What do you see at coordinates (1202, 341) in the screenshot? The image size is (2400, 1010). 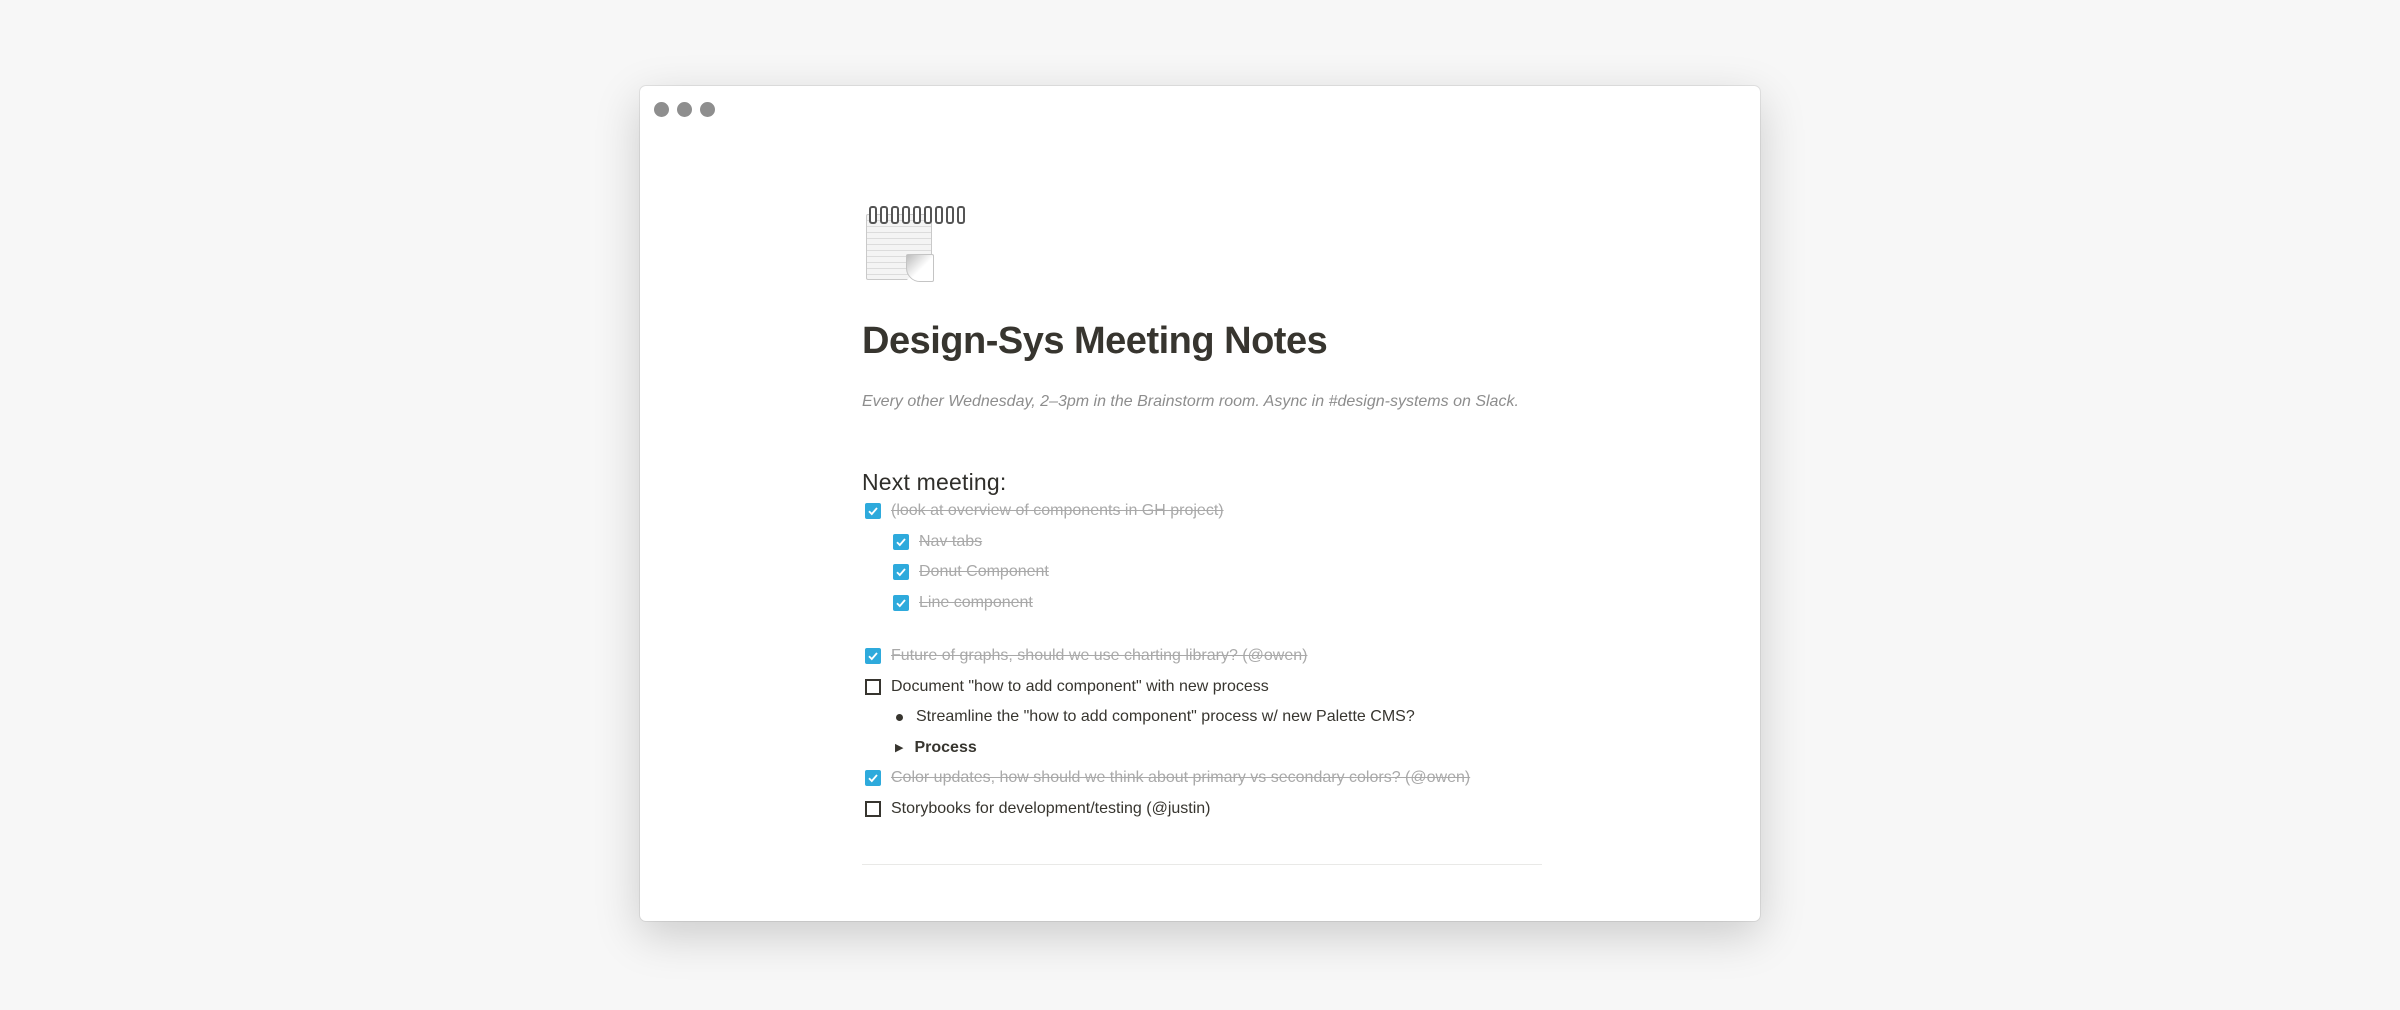 I see `page-title: Design-Sys Meeting Notes` at bounding box center [1202, 341].